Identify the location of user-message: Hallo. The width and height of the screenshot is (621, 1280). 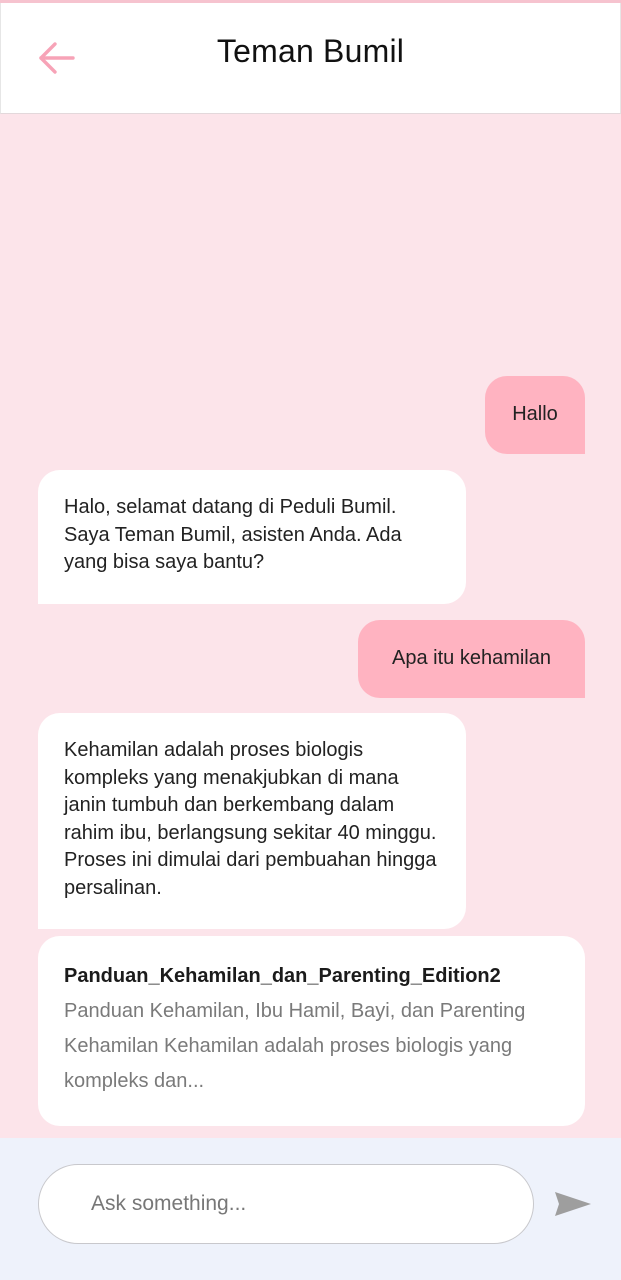
(535, 415).